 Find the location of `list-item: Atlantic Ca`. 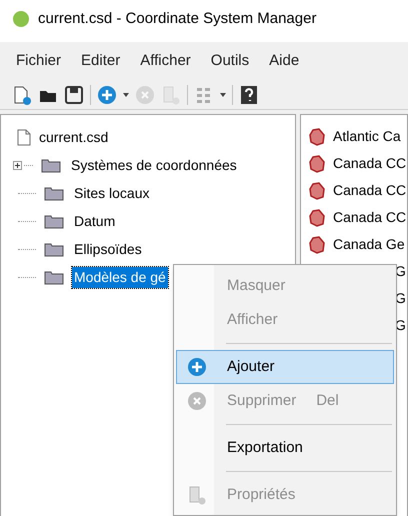

list-item: Atlantic Ca is located at coordinates (367, 136).